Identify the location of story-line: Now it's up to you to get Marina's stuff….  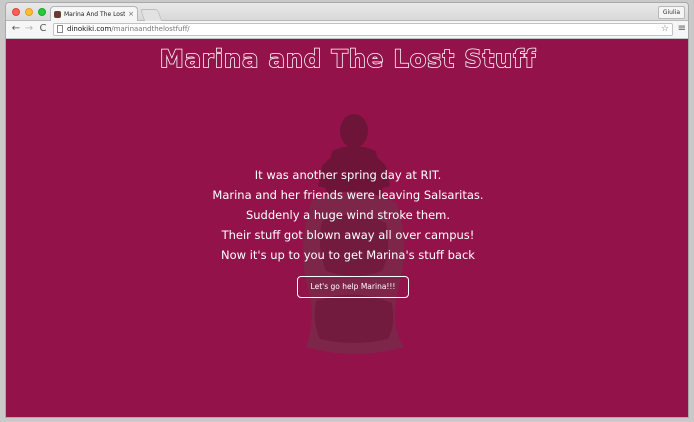
(348, 255).